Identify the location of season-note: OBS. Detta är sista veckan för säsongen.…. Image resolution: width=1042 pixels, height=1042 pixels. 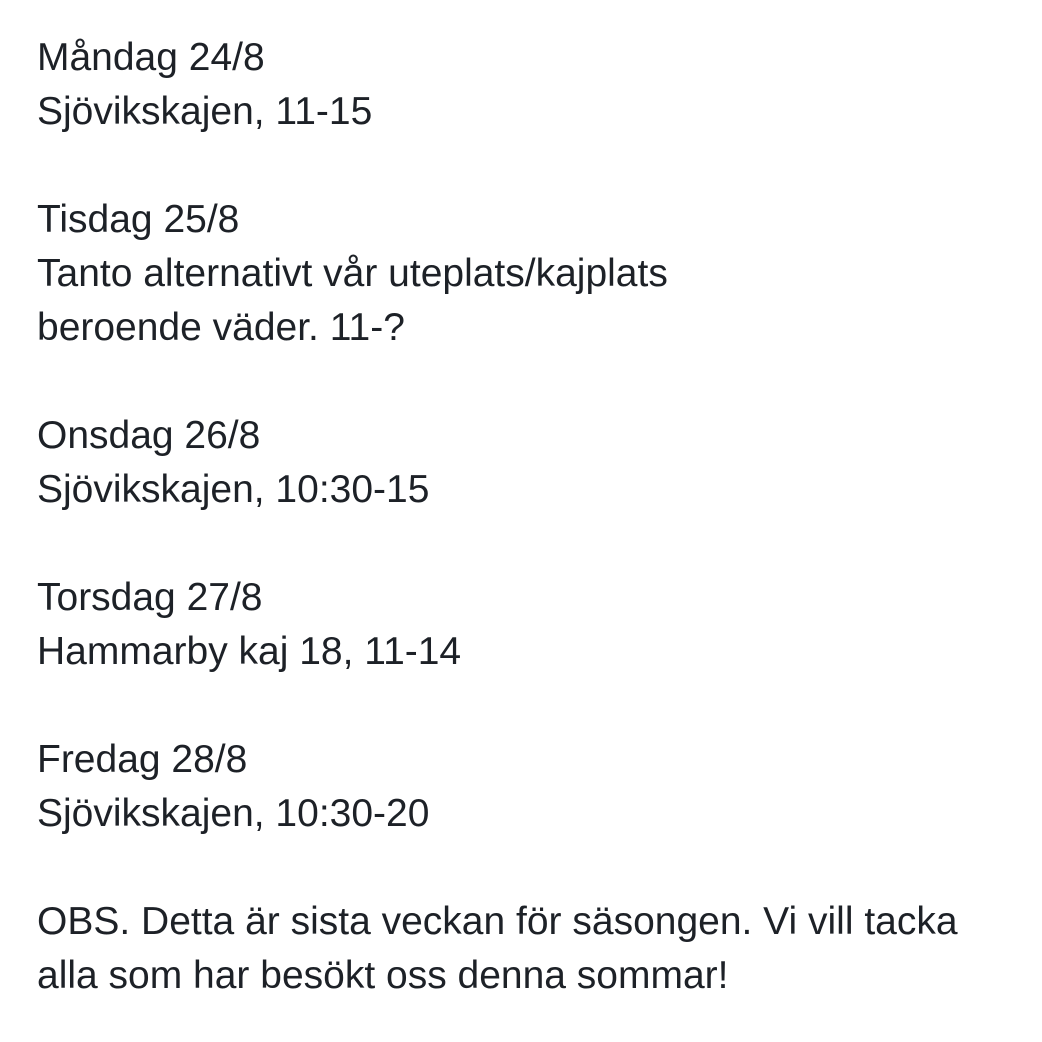
(529, 949).